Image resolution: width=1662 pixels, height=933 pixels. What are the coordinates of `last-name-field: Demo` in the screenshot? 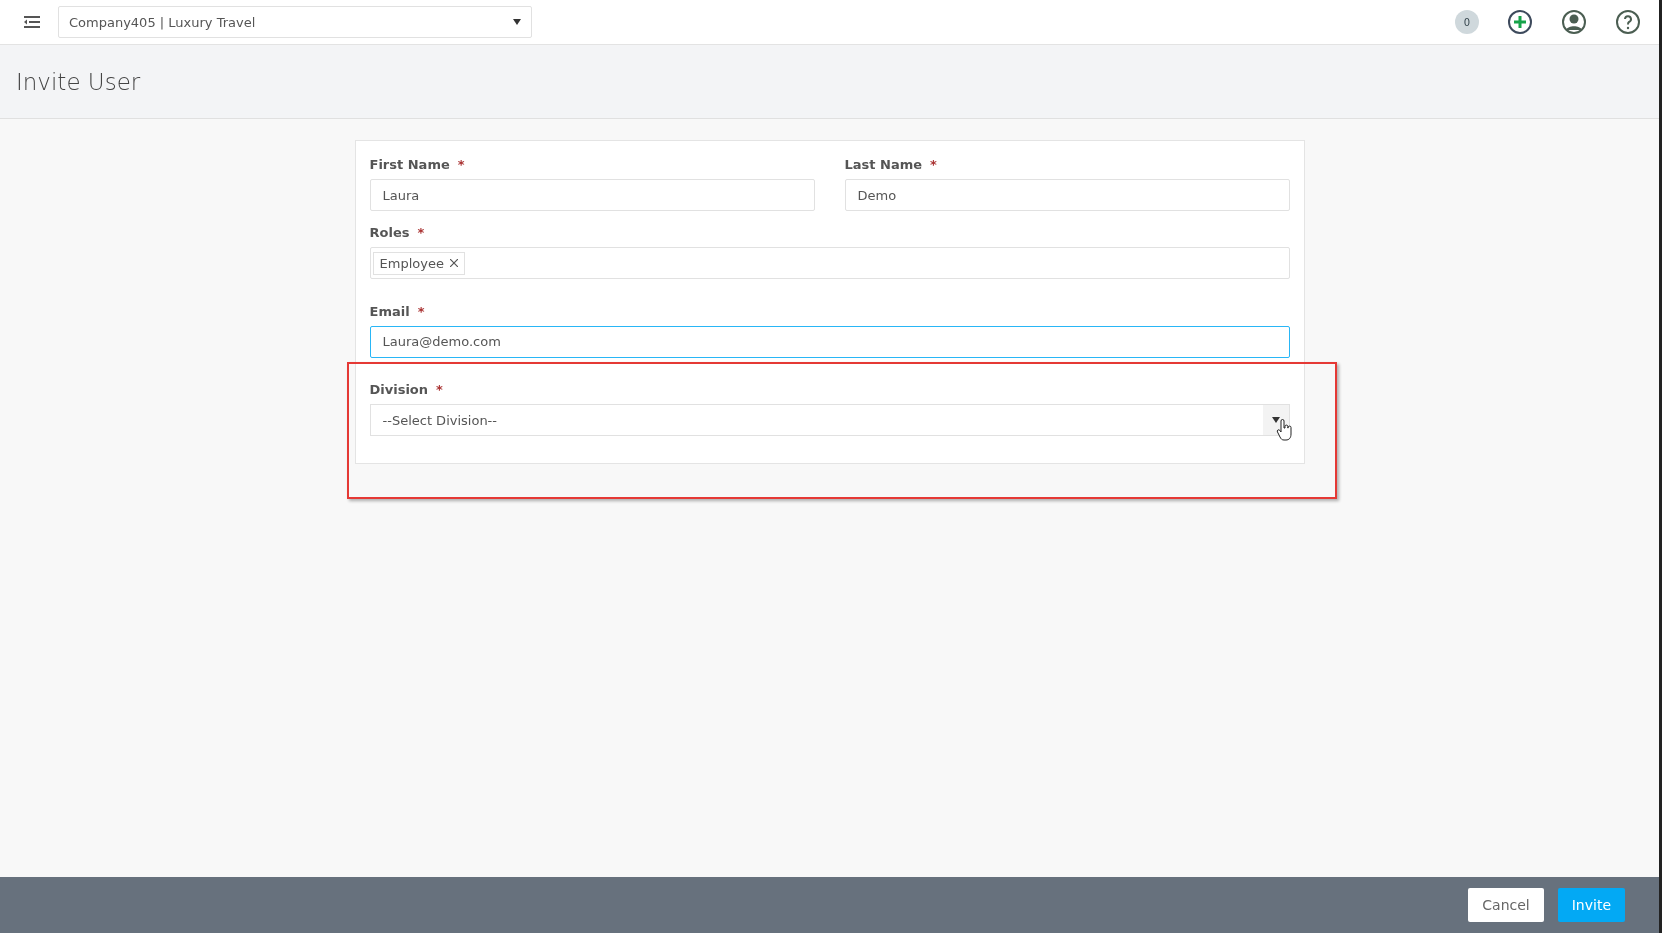 It's located at (1067, 195).